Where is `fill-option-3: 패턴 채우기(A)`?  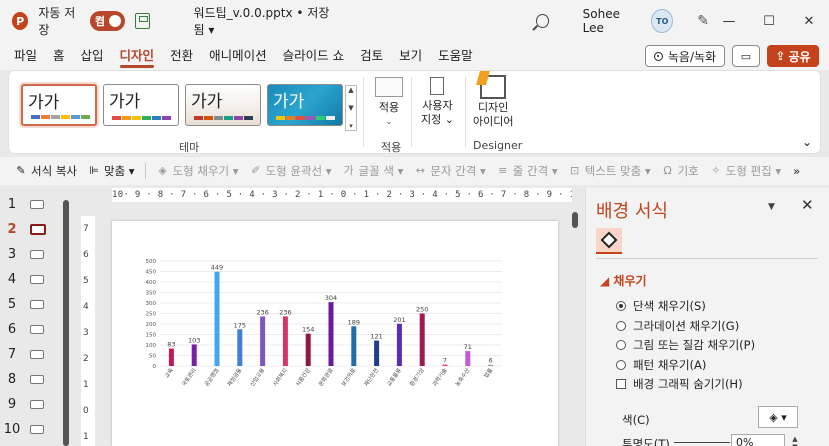 fill-option-3: 패턴 채우기(A) is located at coordinates (661, 365).